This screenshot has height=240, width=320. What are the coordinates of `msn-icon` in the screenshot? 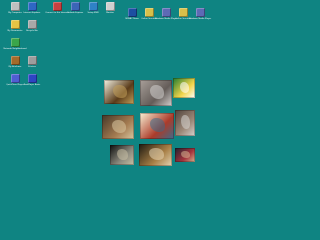 It's located at (93, 6).